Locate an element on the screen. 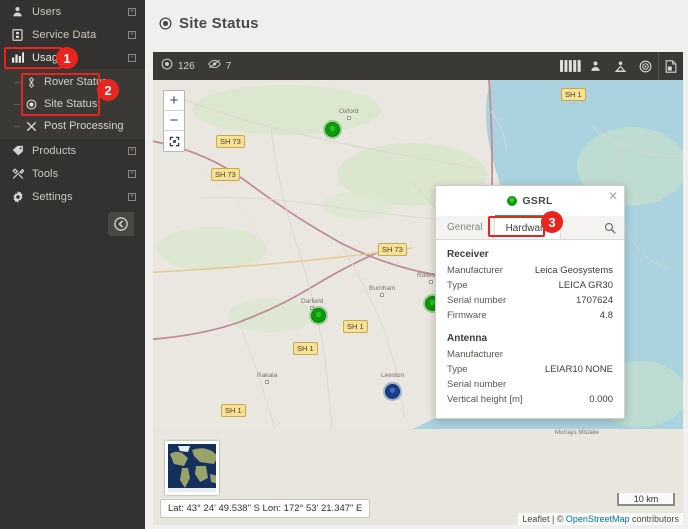 The width and height of the screenshot is (688, 529). minimap-overview is located at coordinates (192, 468).